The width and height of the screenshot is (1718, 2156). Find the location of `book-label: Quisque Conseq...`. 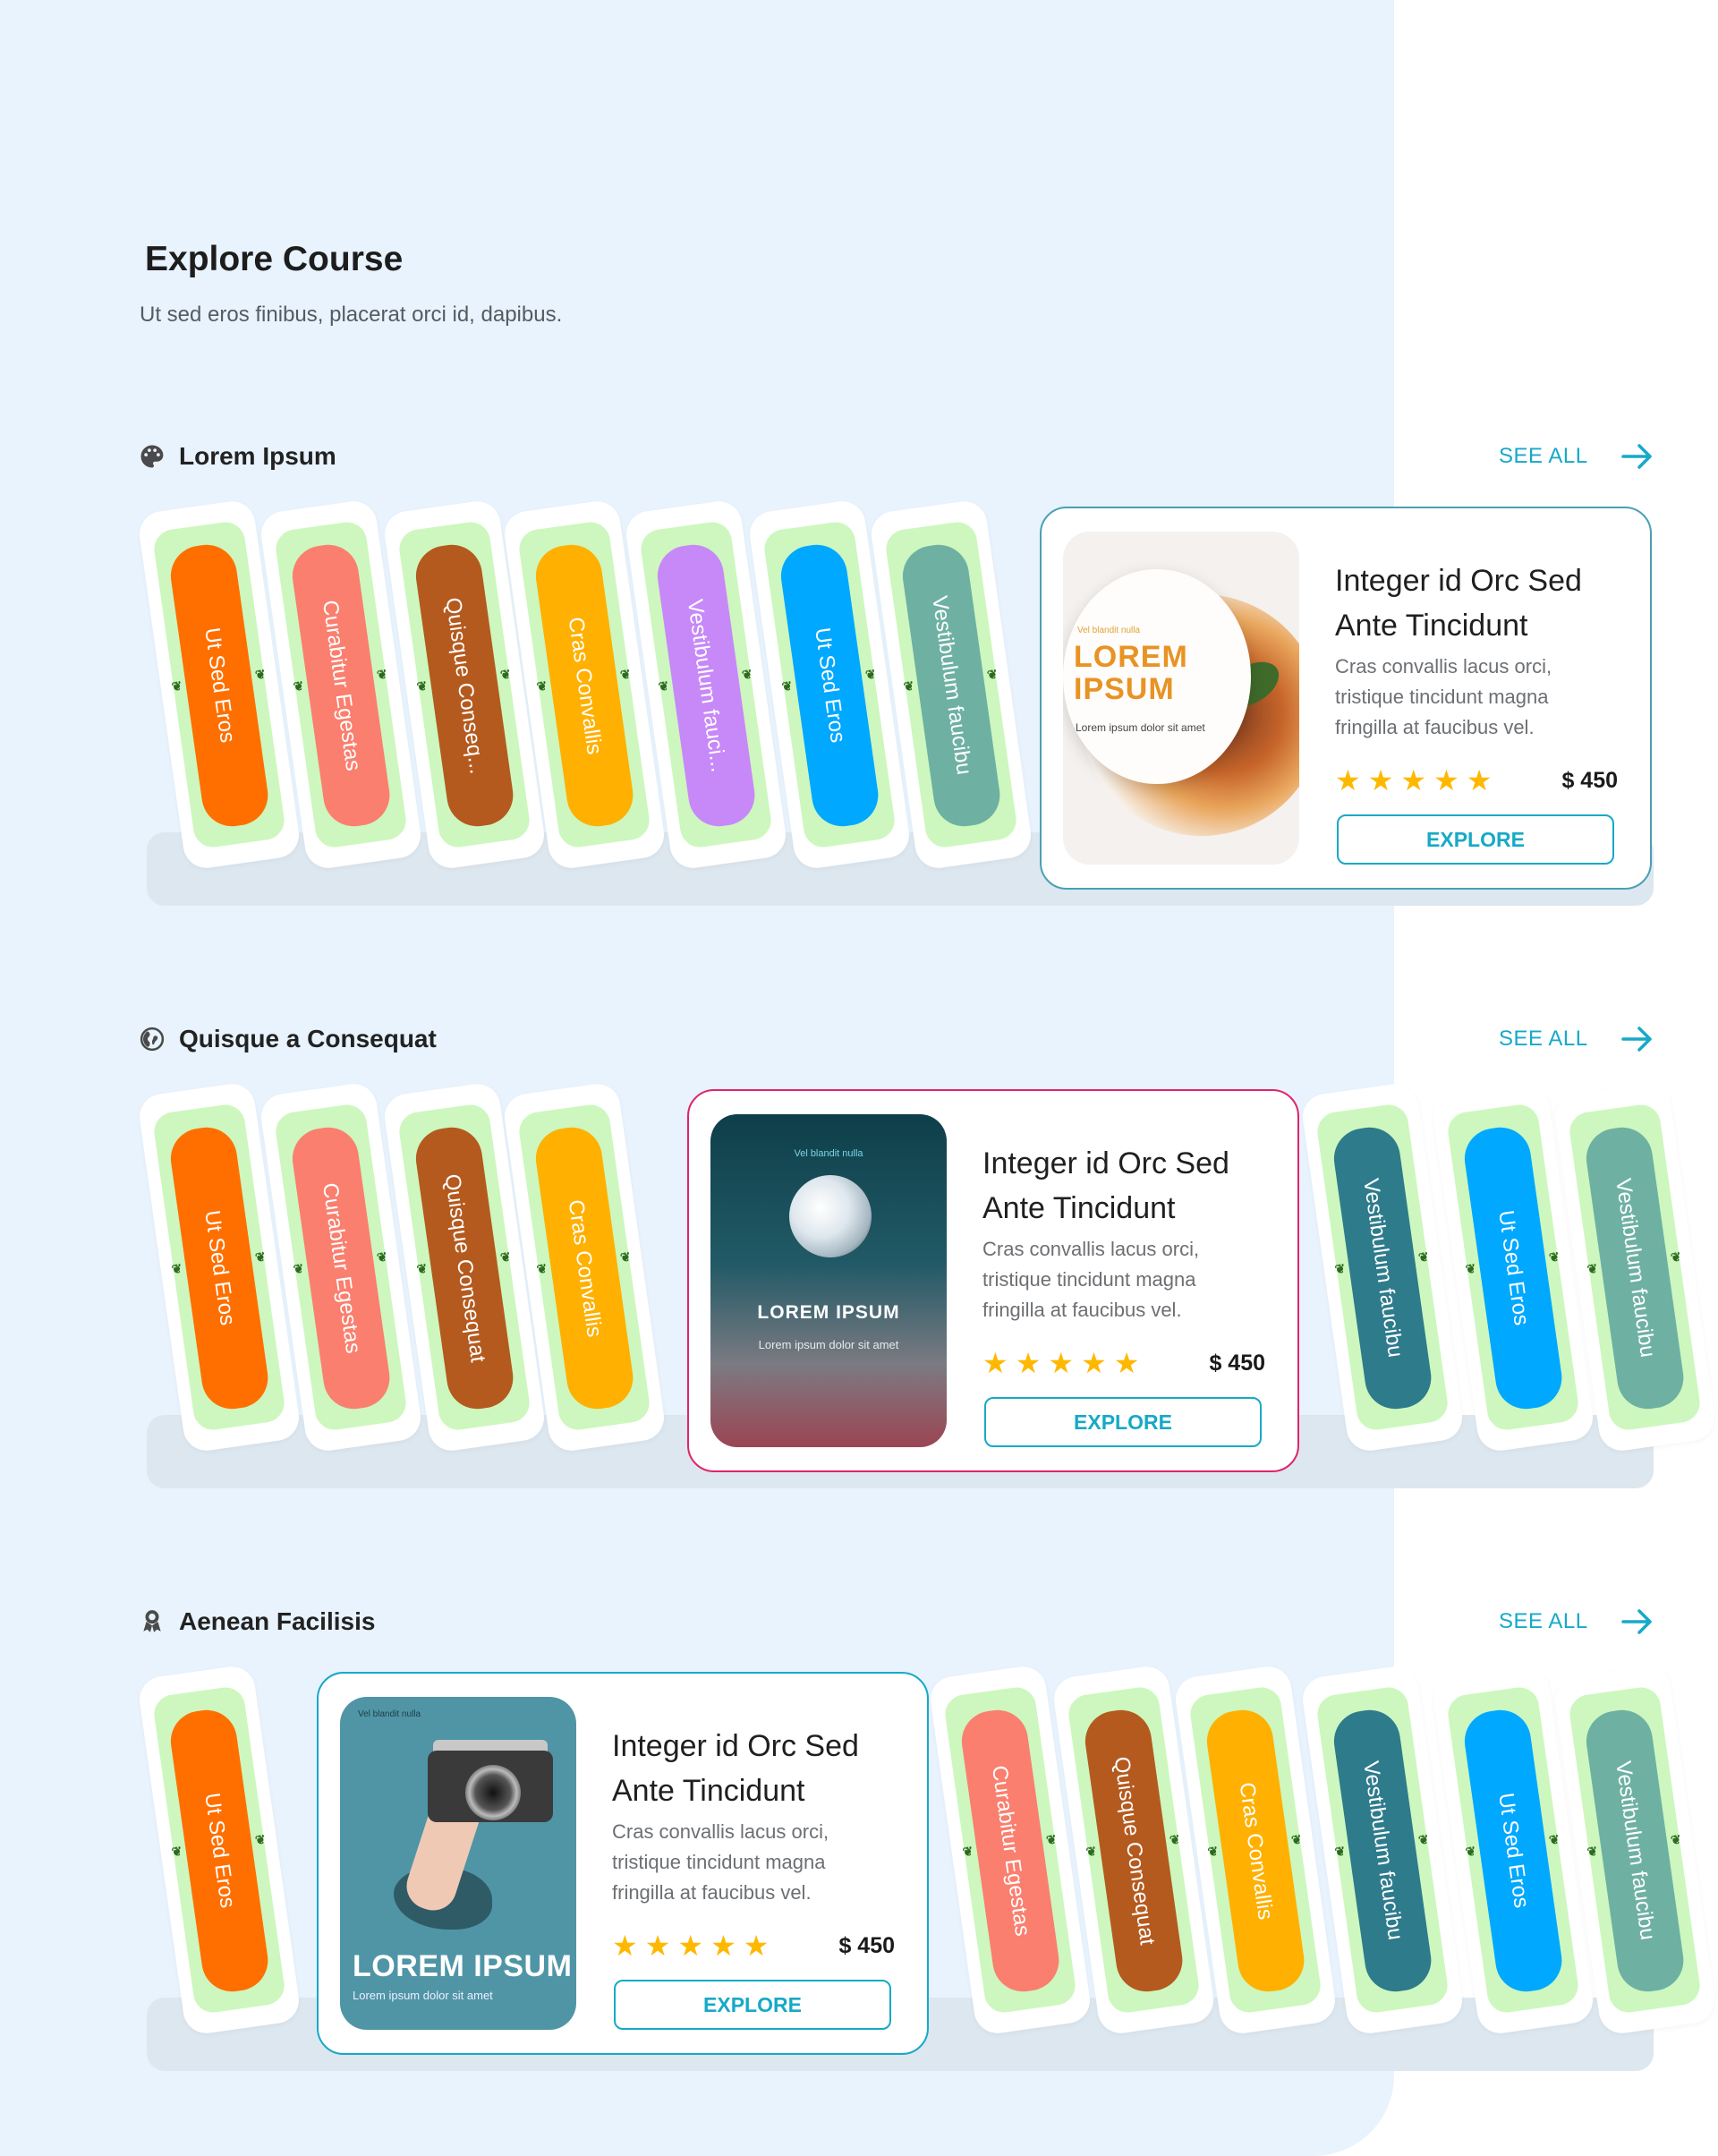

book-label: Quisque Conseq... is located at coordinates (464, 685).